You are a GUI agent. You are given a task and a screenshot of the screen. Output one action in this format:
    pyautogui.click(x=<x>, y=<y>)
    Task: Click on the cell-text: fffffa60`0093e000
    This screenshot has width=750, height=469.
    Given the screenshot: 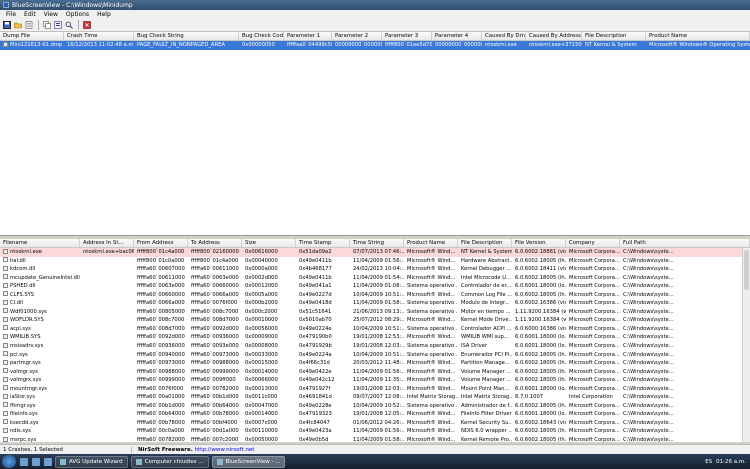 What is the action you would take?
    pyautogui.click(x=215, y=346)
    